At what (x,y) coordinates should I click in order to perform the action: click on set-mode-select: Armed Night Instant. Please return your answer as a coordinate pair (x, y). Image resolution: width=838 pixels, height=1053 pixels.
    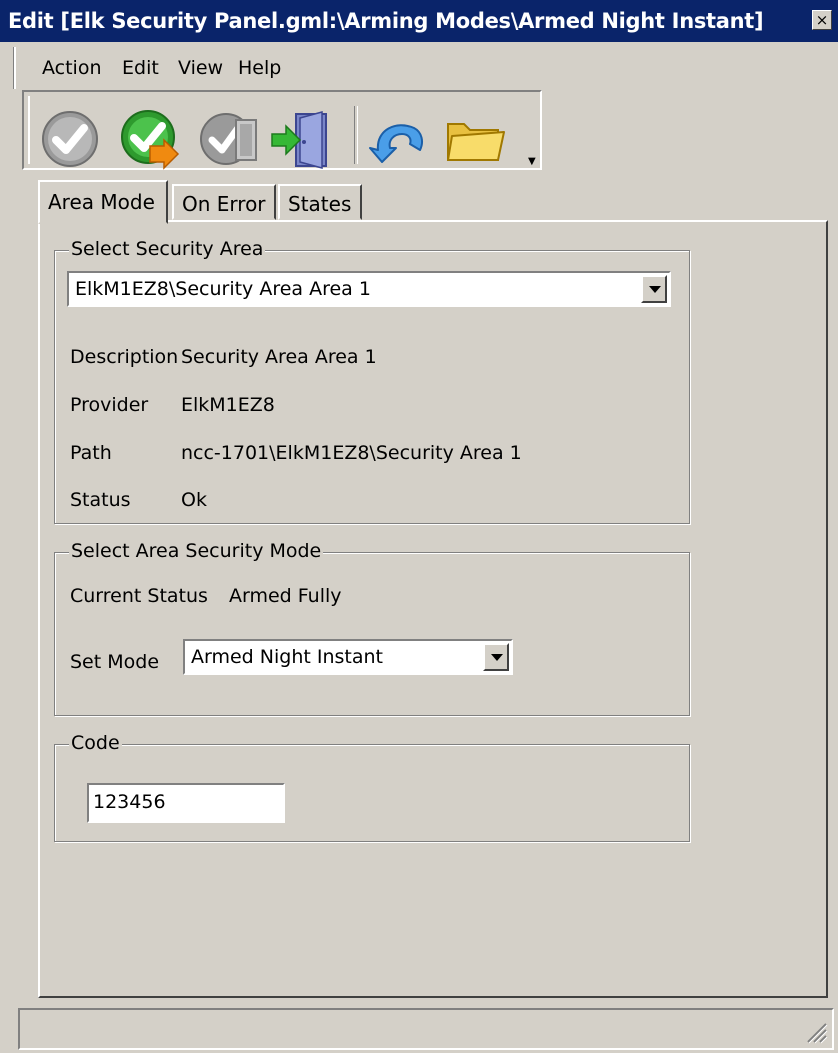
    Looking at the image, I should click on (348, 657).